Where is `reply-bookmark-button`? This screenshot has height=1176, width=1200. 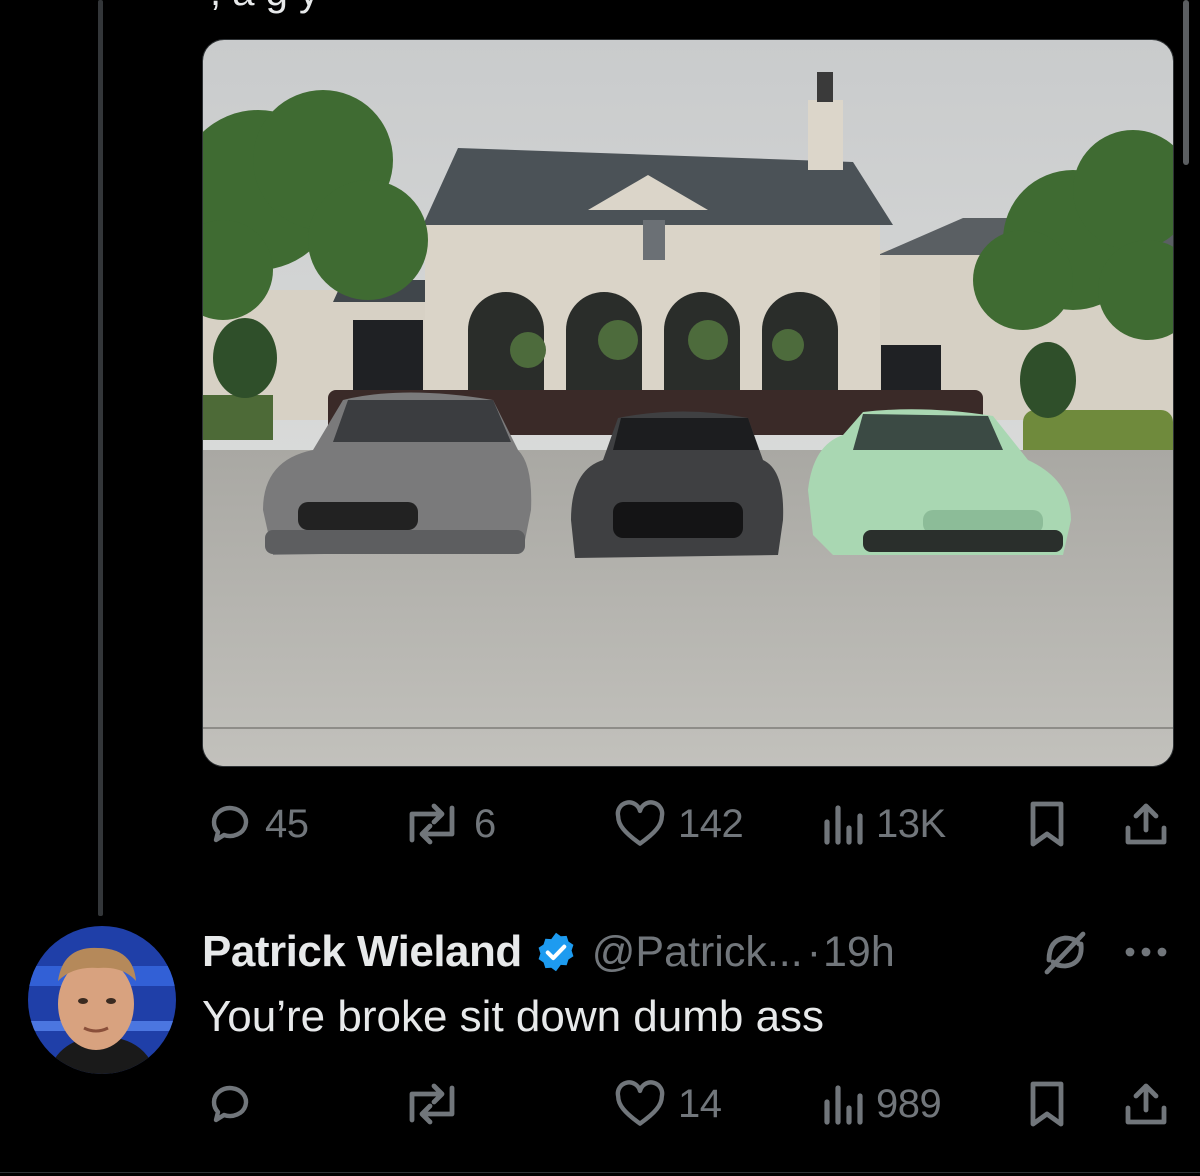
reply-bookmark-button is located at coordinates (1047, 1104).